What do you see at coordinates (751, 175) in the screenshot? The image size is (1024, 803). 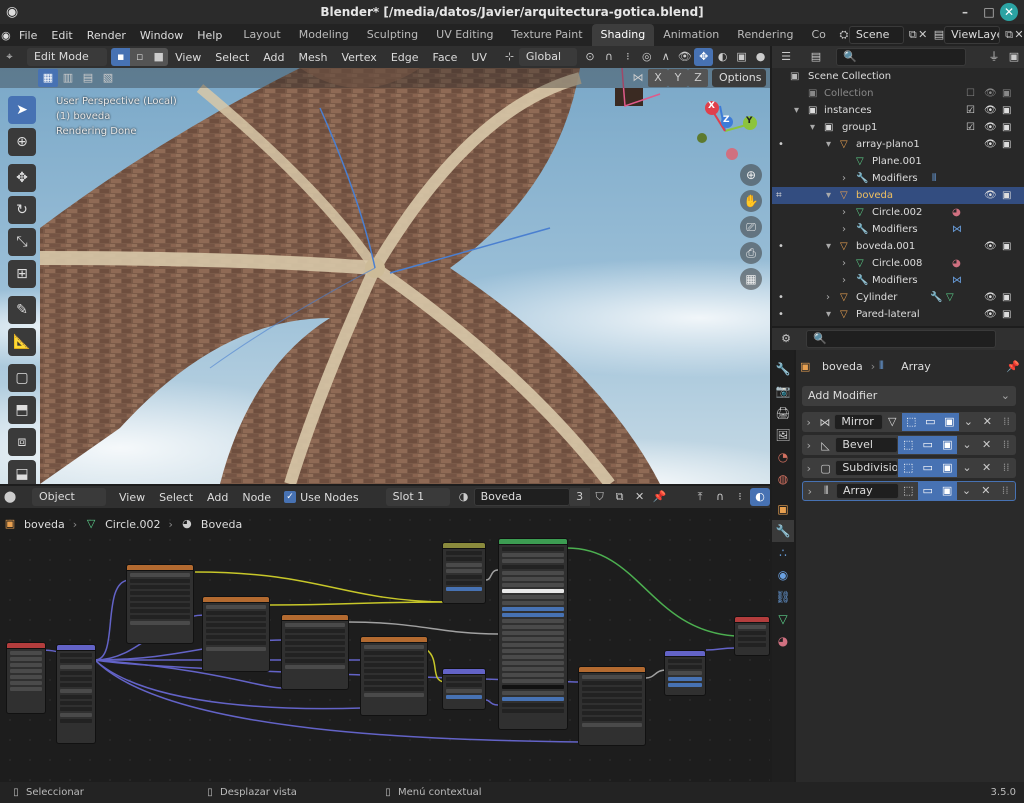 I see `zoom-icon: ⊕` at bounding box center [751, 175].